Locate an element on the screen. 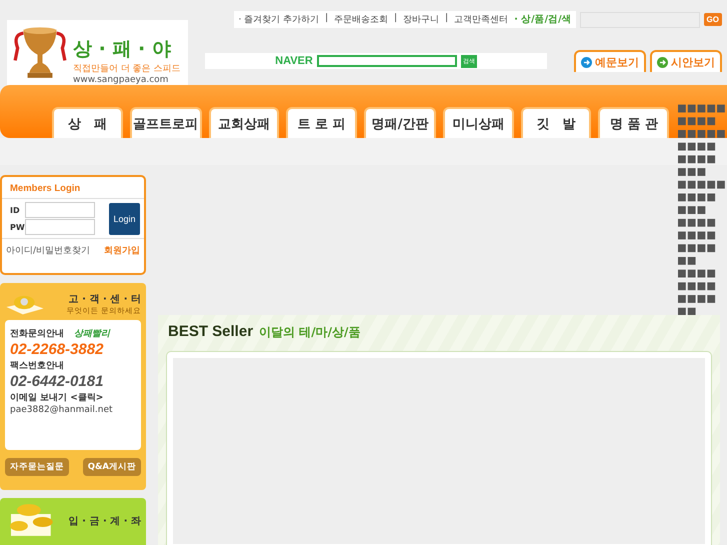 The width and height of the screenshot is (727, 545). phone-label: 전화문의안내 is located at coordinates (37, 334).